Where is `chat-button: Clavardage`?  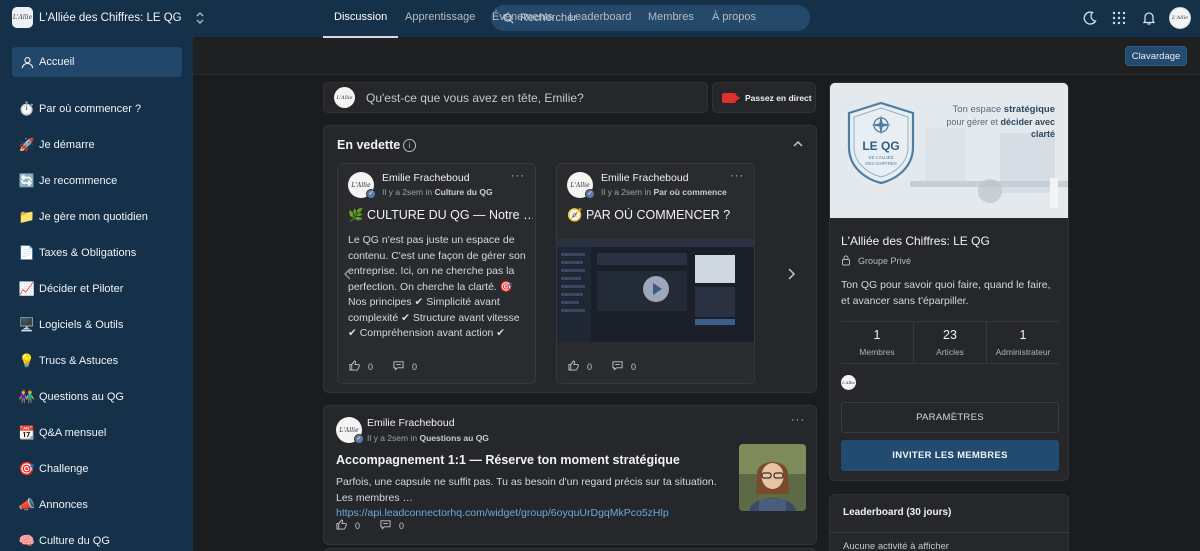
chat-button: Clavardage is located at coordinates (1156, 56).